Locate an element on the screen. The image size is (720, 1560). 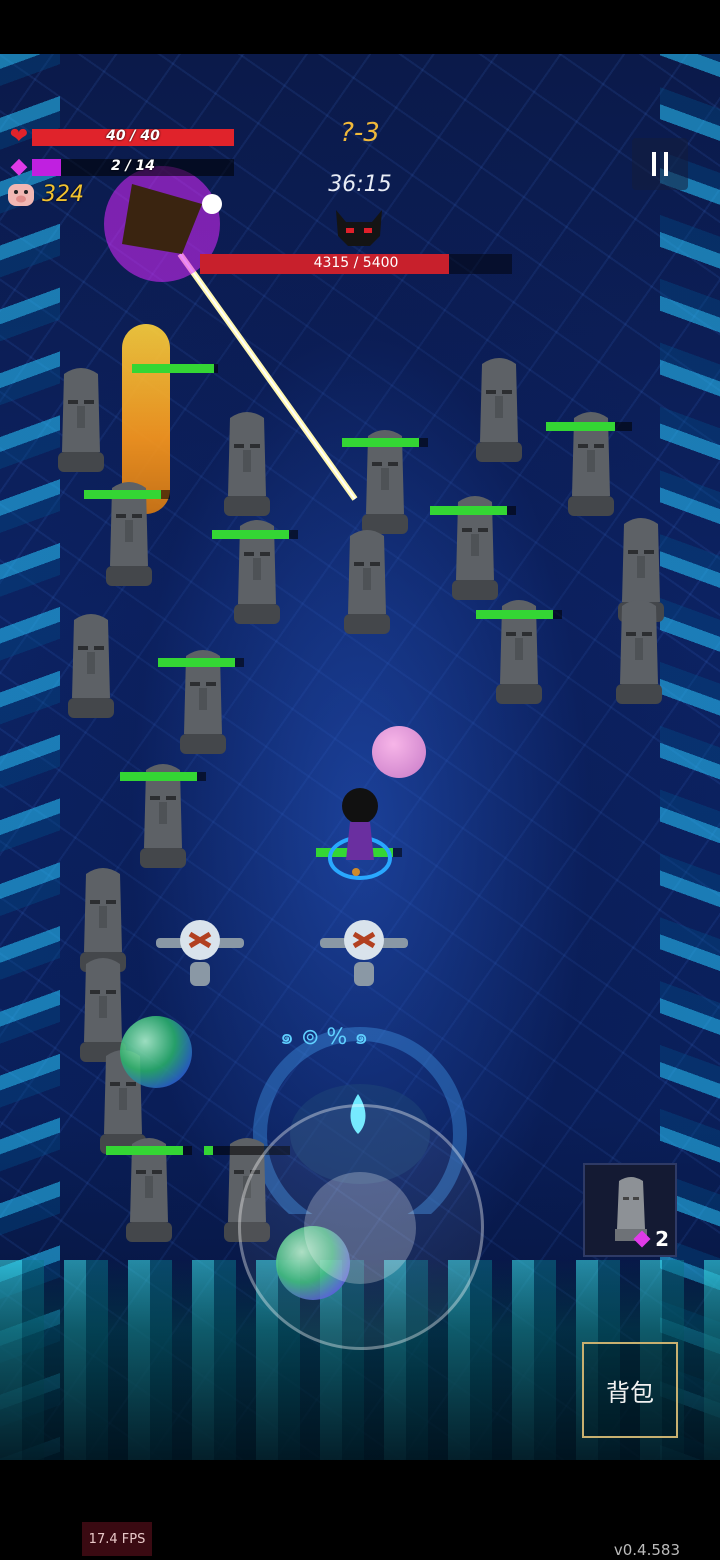
skill-cost: 2 is located at coordinates (651, 1239).